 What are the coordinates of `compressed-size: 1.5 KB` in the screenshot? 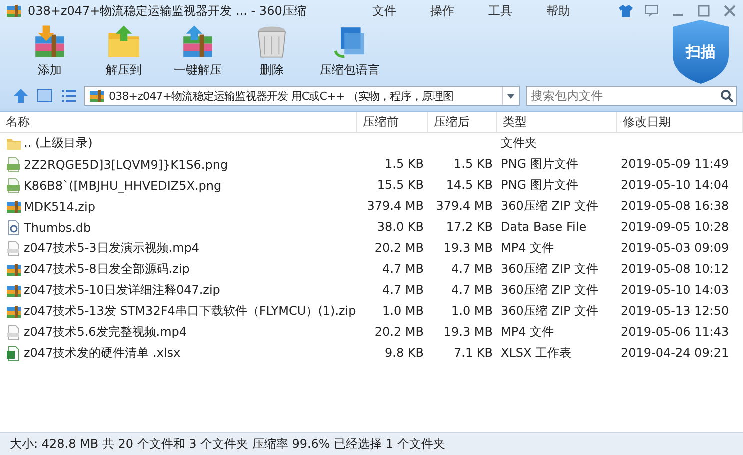 It's located at (473, 164).